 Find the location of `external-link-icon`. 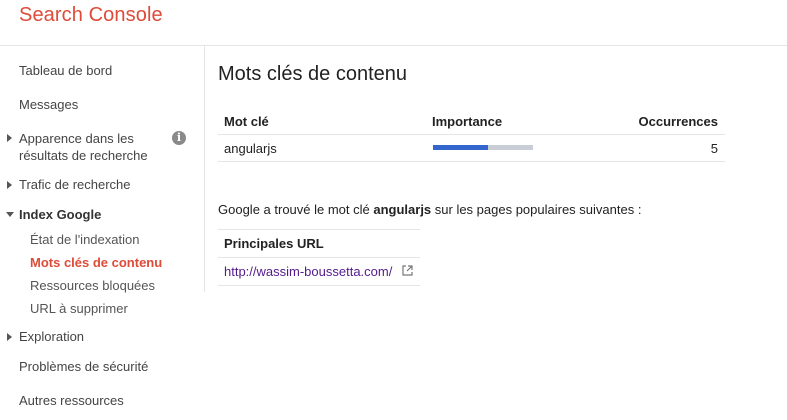

external-link-icon is located at coordinates (407, 270).